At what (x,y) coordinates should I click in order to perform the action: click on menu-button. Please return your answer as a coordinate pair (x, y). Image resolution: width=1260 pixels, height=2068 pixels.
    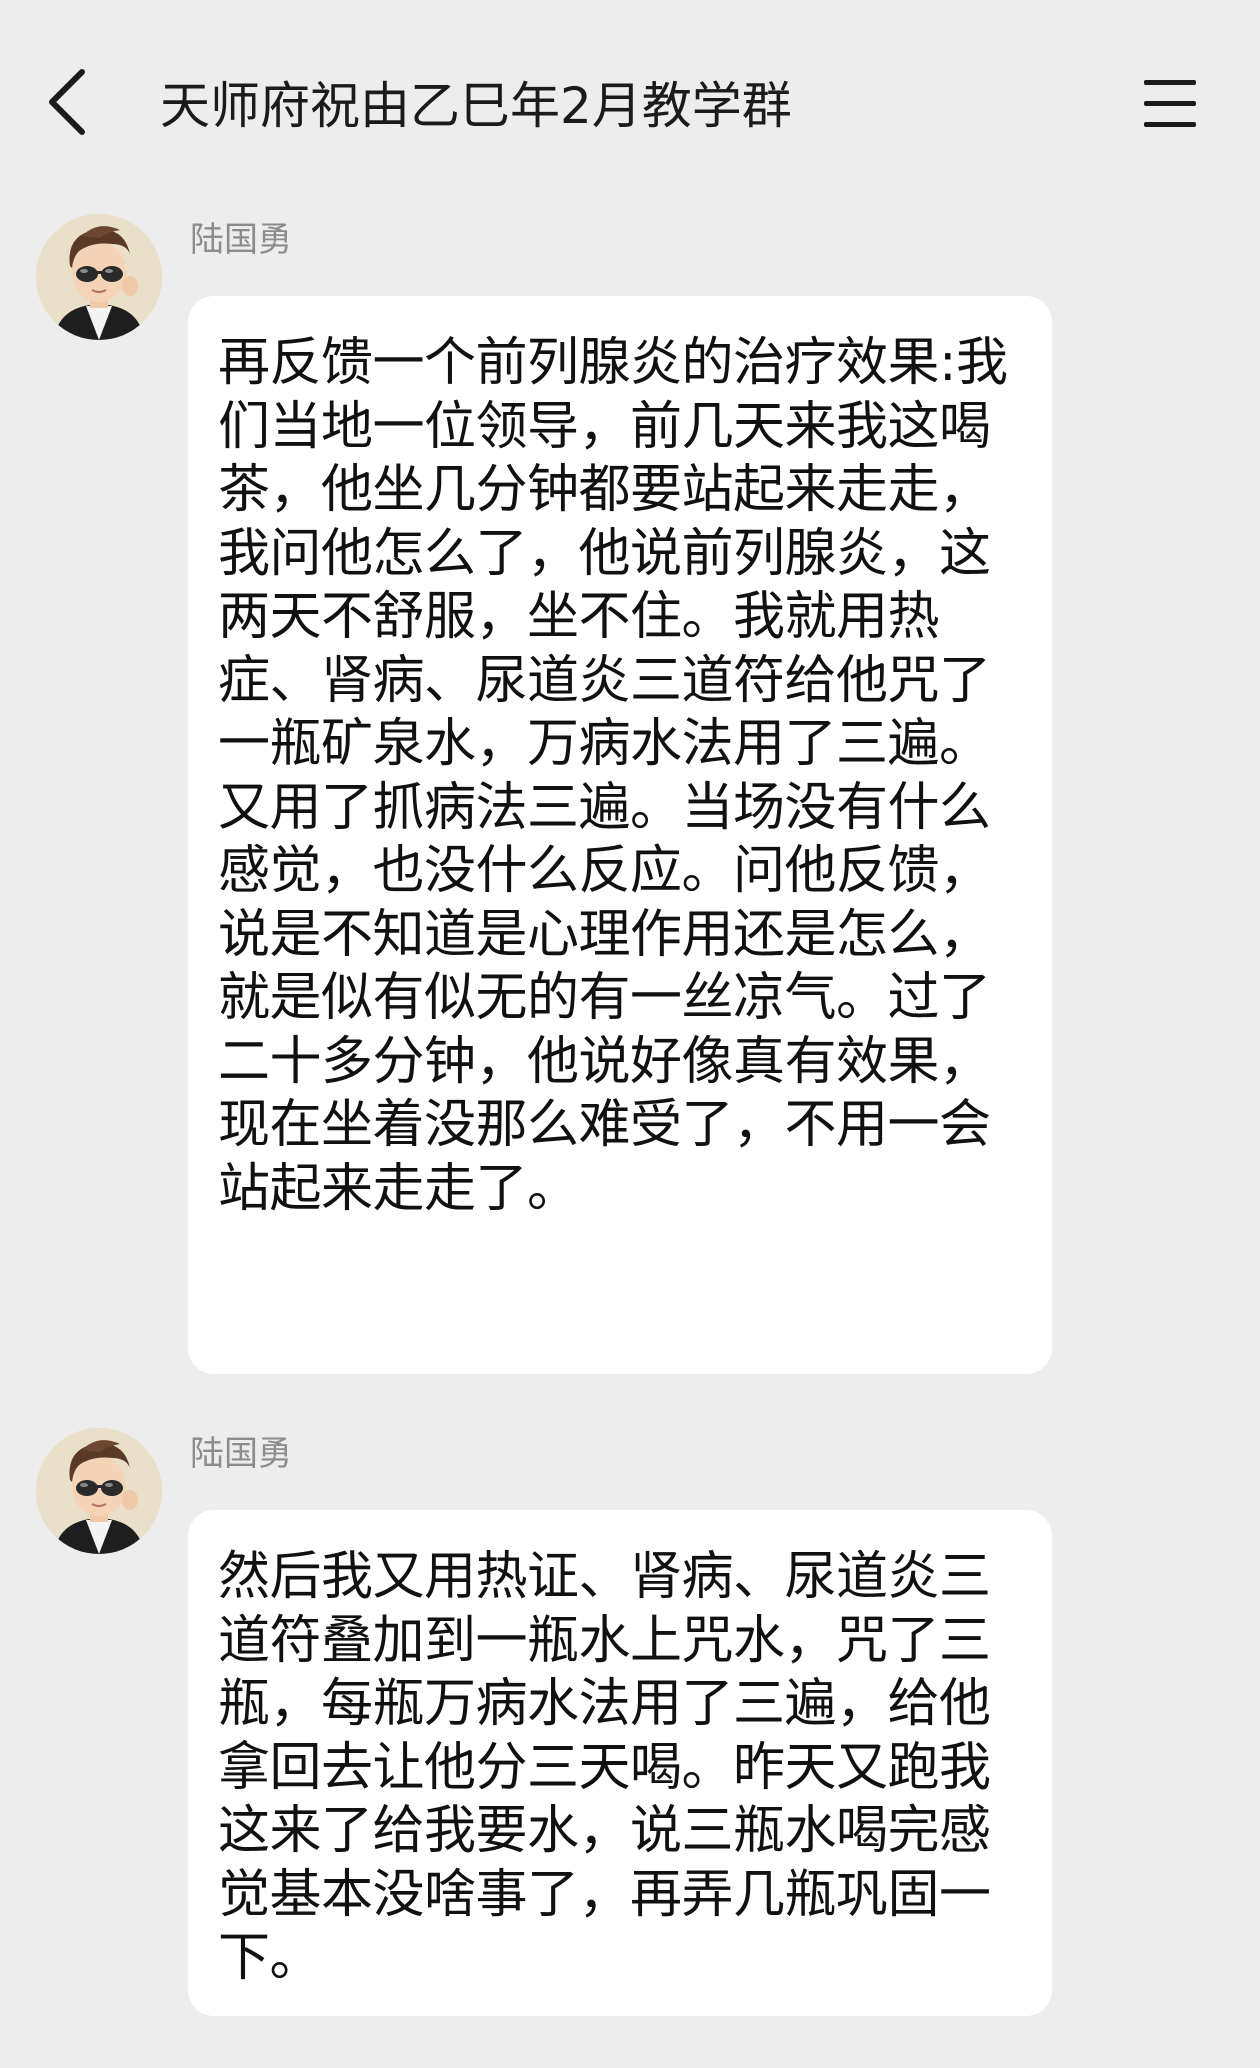
    Looking at the image, I should click on (1170, 104).